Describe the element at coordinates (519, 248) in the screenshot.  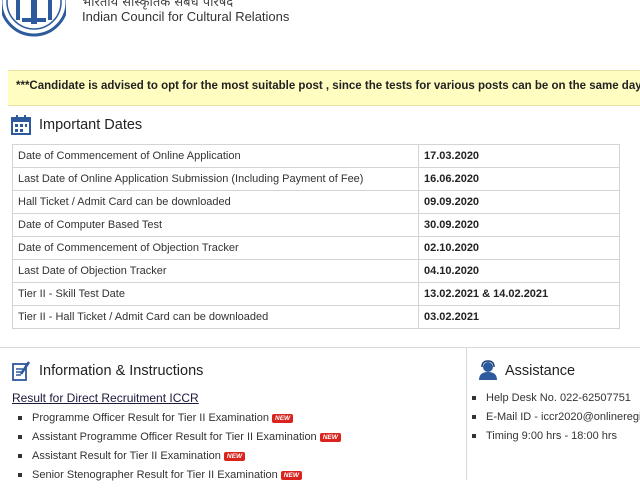
I see `date-value: 02.10.2020` at that location.